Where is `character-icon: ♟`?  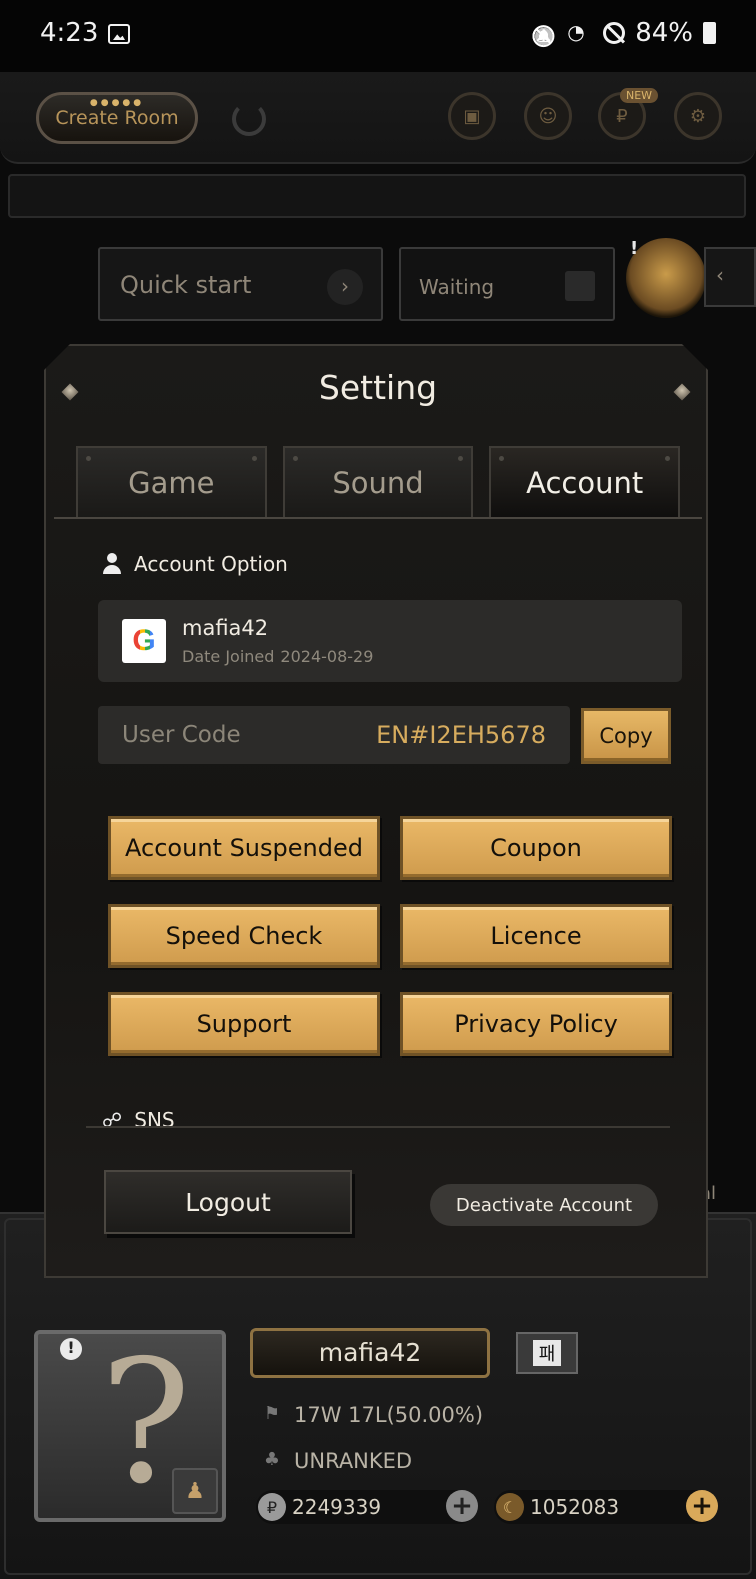
character-icon: ♟ is located at coordinates (195, 1491).